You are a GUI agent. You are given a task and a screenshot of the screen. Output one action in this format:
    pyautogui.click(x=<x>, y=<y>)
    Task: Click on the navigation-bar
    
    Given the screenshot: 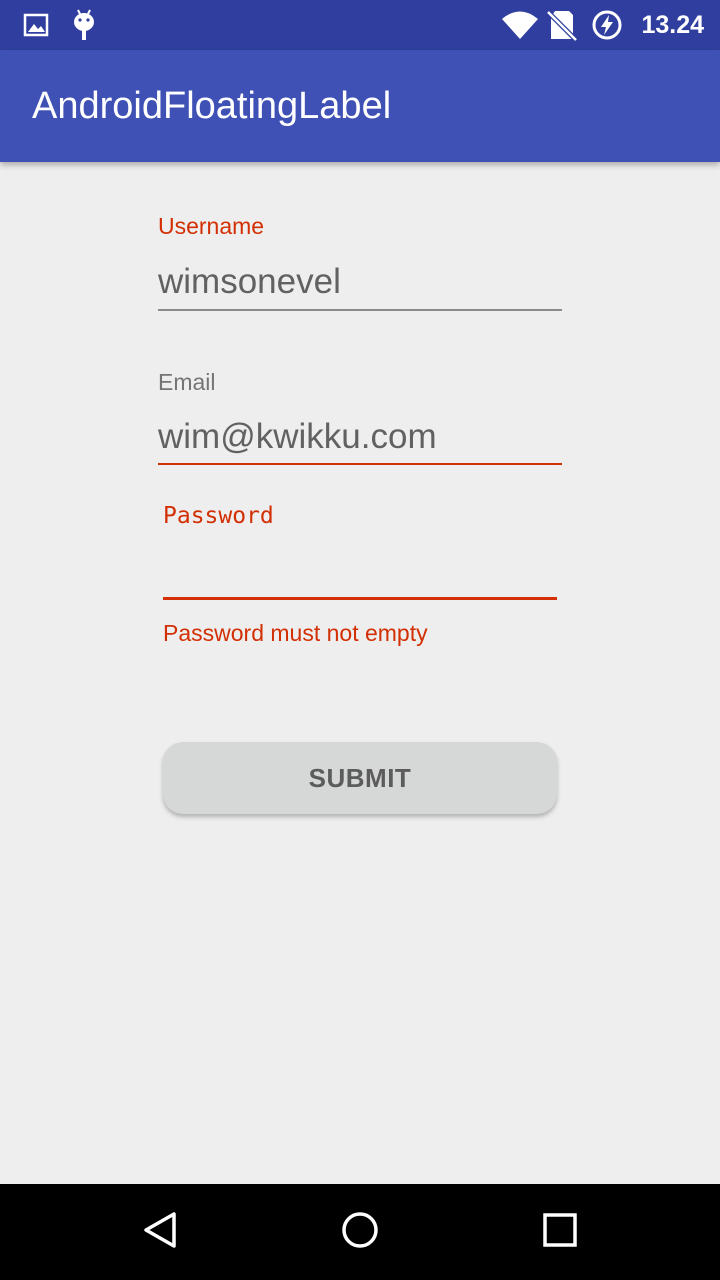 What is the action you would take?
    pyautogui.click(x=360, y=1232)
    